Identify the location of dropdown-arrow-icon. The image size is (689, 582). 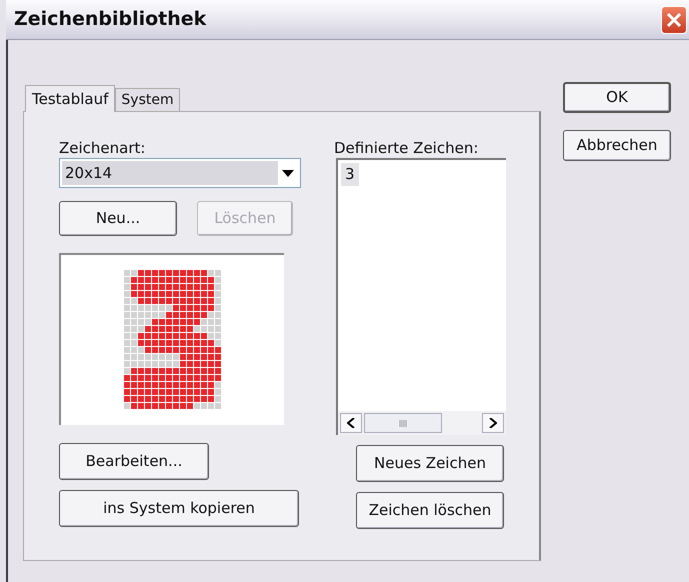
(288, 173).